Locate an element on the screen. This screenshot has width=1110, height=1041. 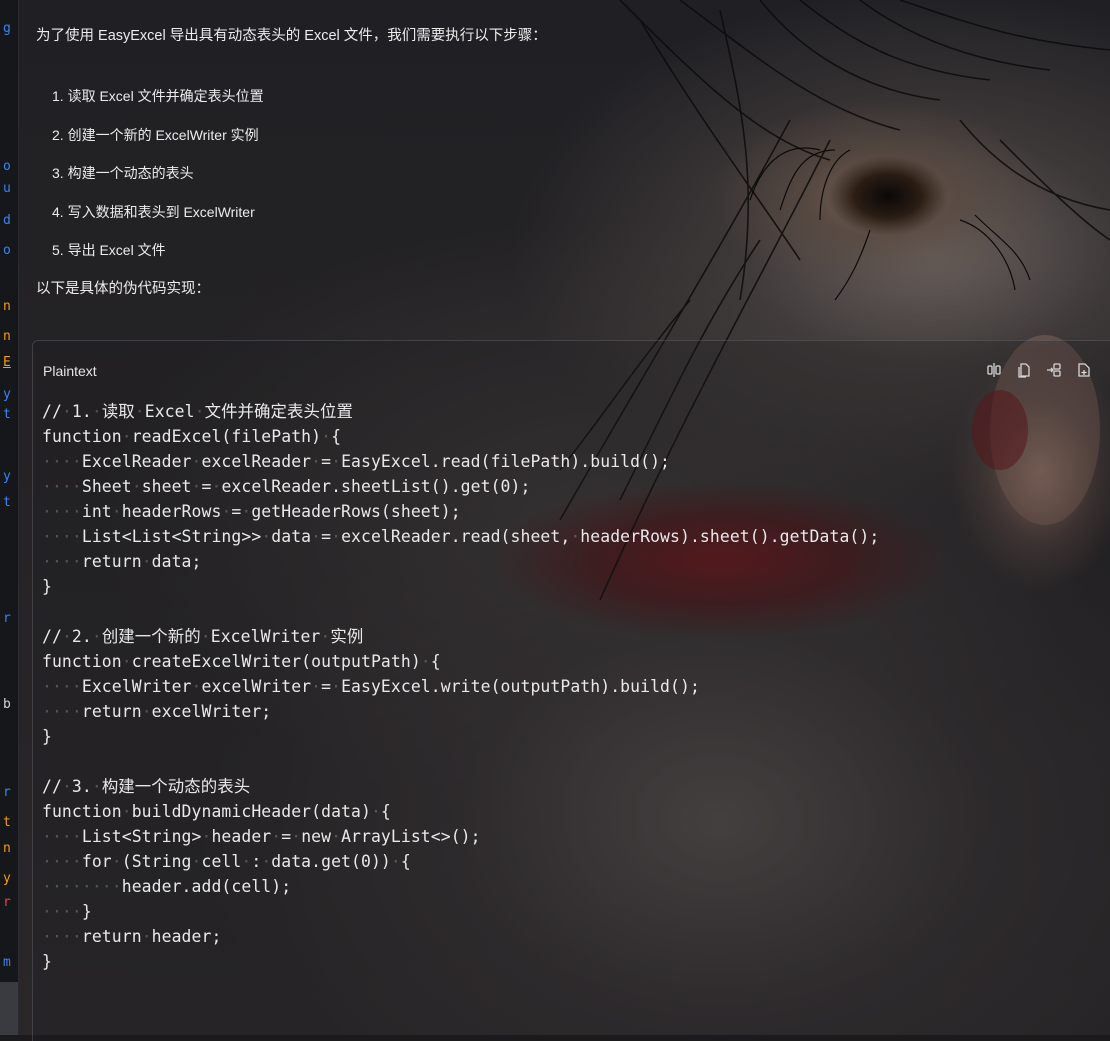
code-line: ····return·header; is located at coordinates (132, 936).